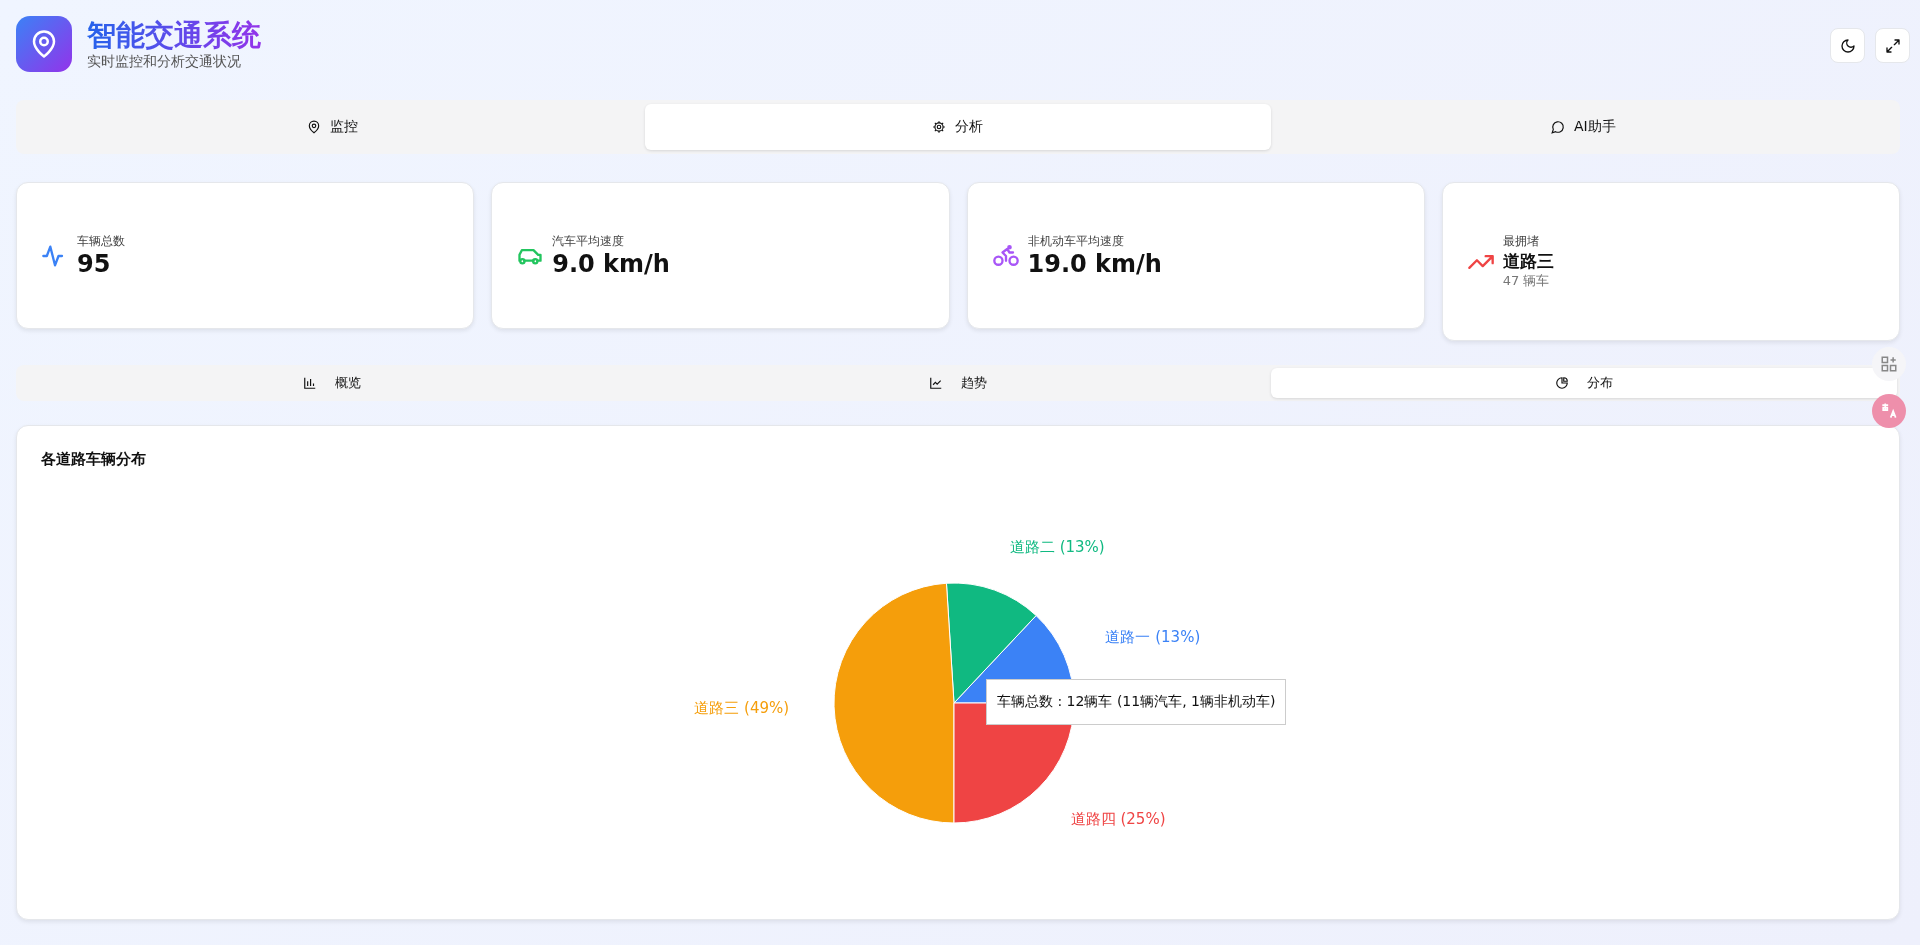  What do you see at coordinates (1521, 241) in the screenshot?
I see `stat-label: 最拥堵` at bounding box center [1521, 241].